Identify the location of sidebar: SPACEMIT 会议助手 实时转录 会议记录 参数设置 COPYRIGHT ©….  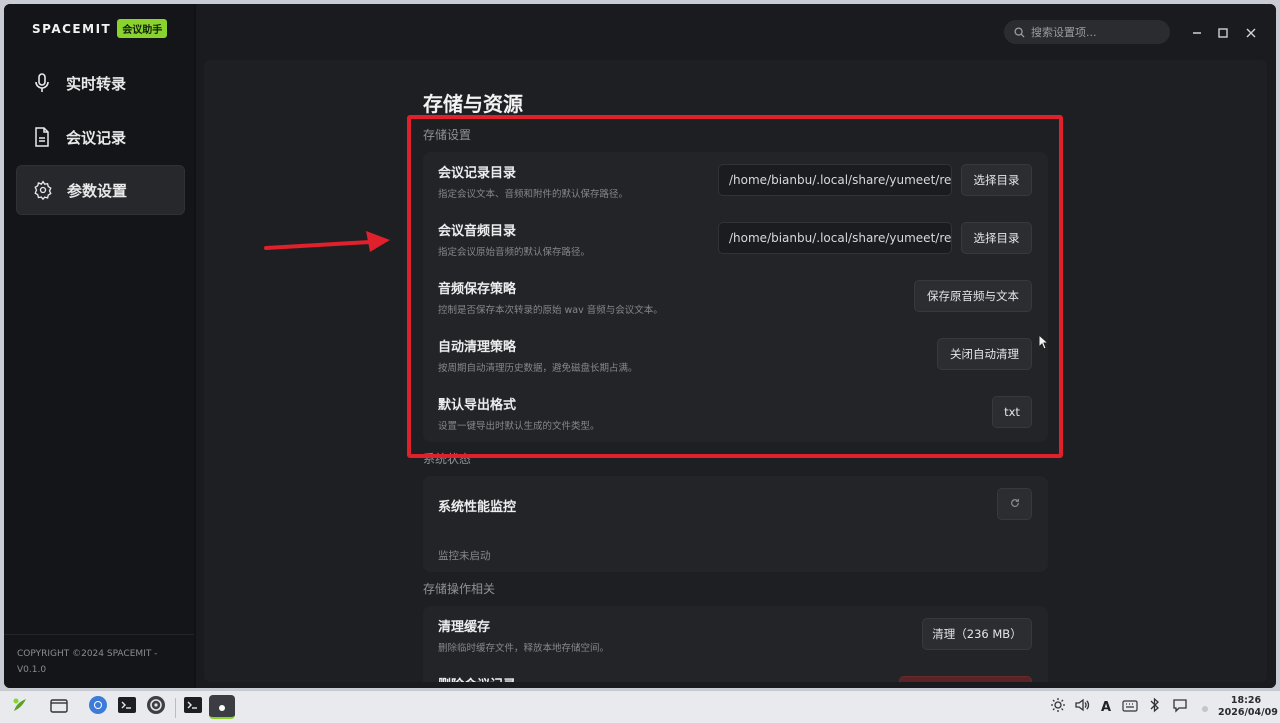
(99, 346).